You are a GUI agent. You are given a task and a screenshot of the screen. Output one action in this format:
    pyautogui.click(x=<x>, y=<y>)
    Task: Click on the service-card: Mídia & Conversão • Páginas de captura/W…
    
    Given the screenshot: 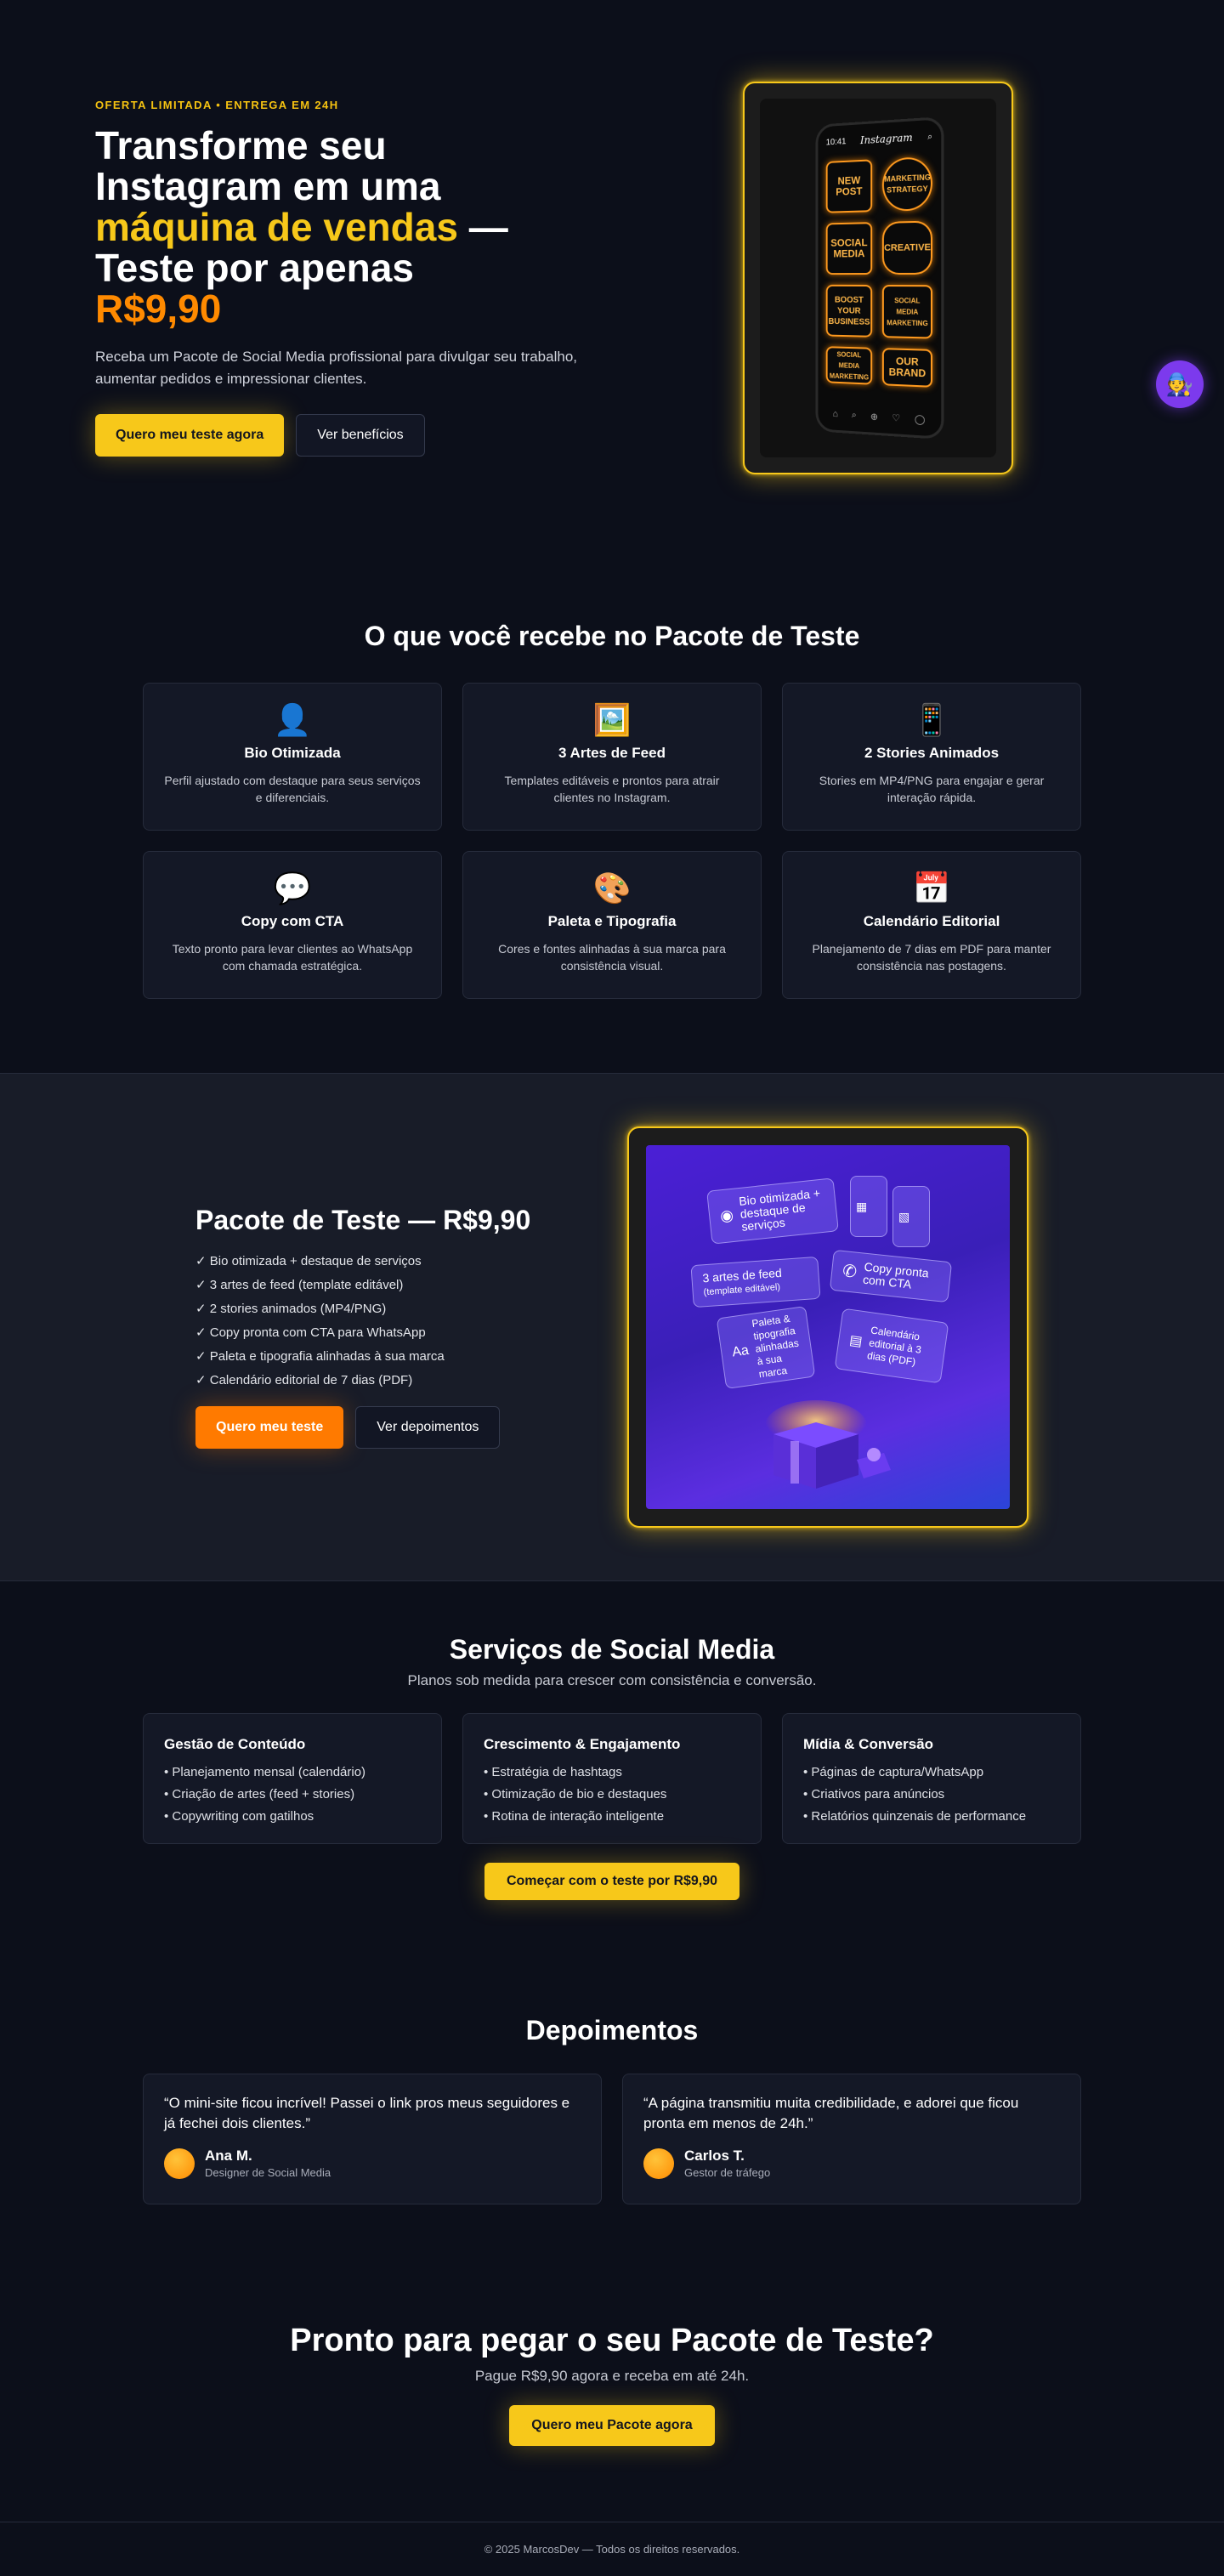 What is the action you would take?
    pyautogui.click(x=932, y=1779)
    